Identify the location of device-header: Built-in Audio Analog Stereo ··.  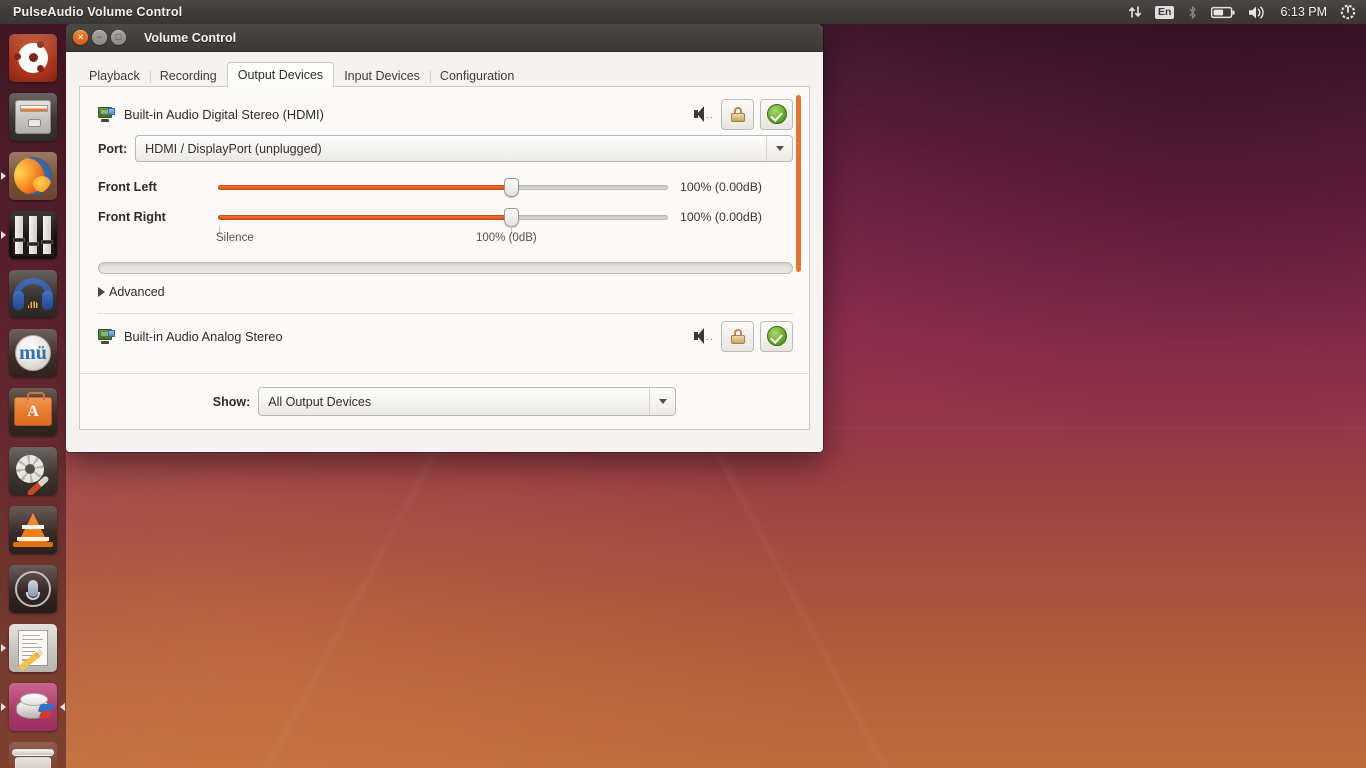
(445, 336).